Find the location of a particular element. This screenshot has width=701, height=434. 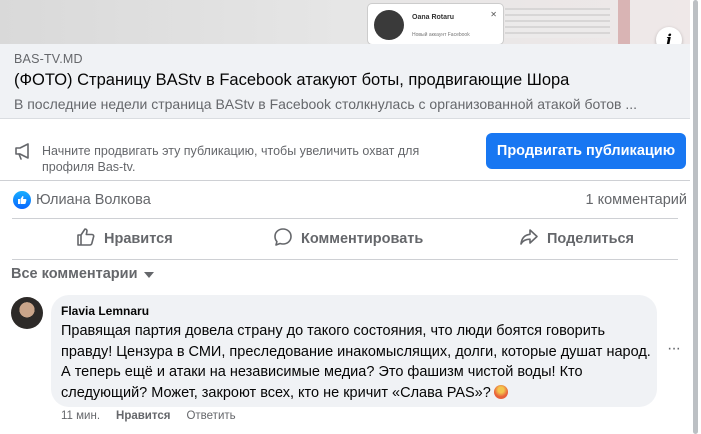

comment-meta: 11 мин. Нравится Ответить is located at coordinates (148, 416).